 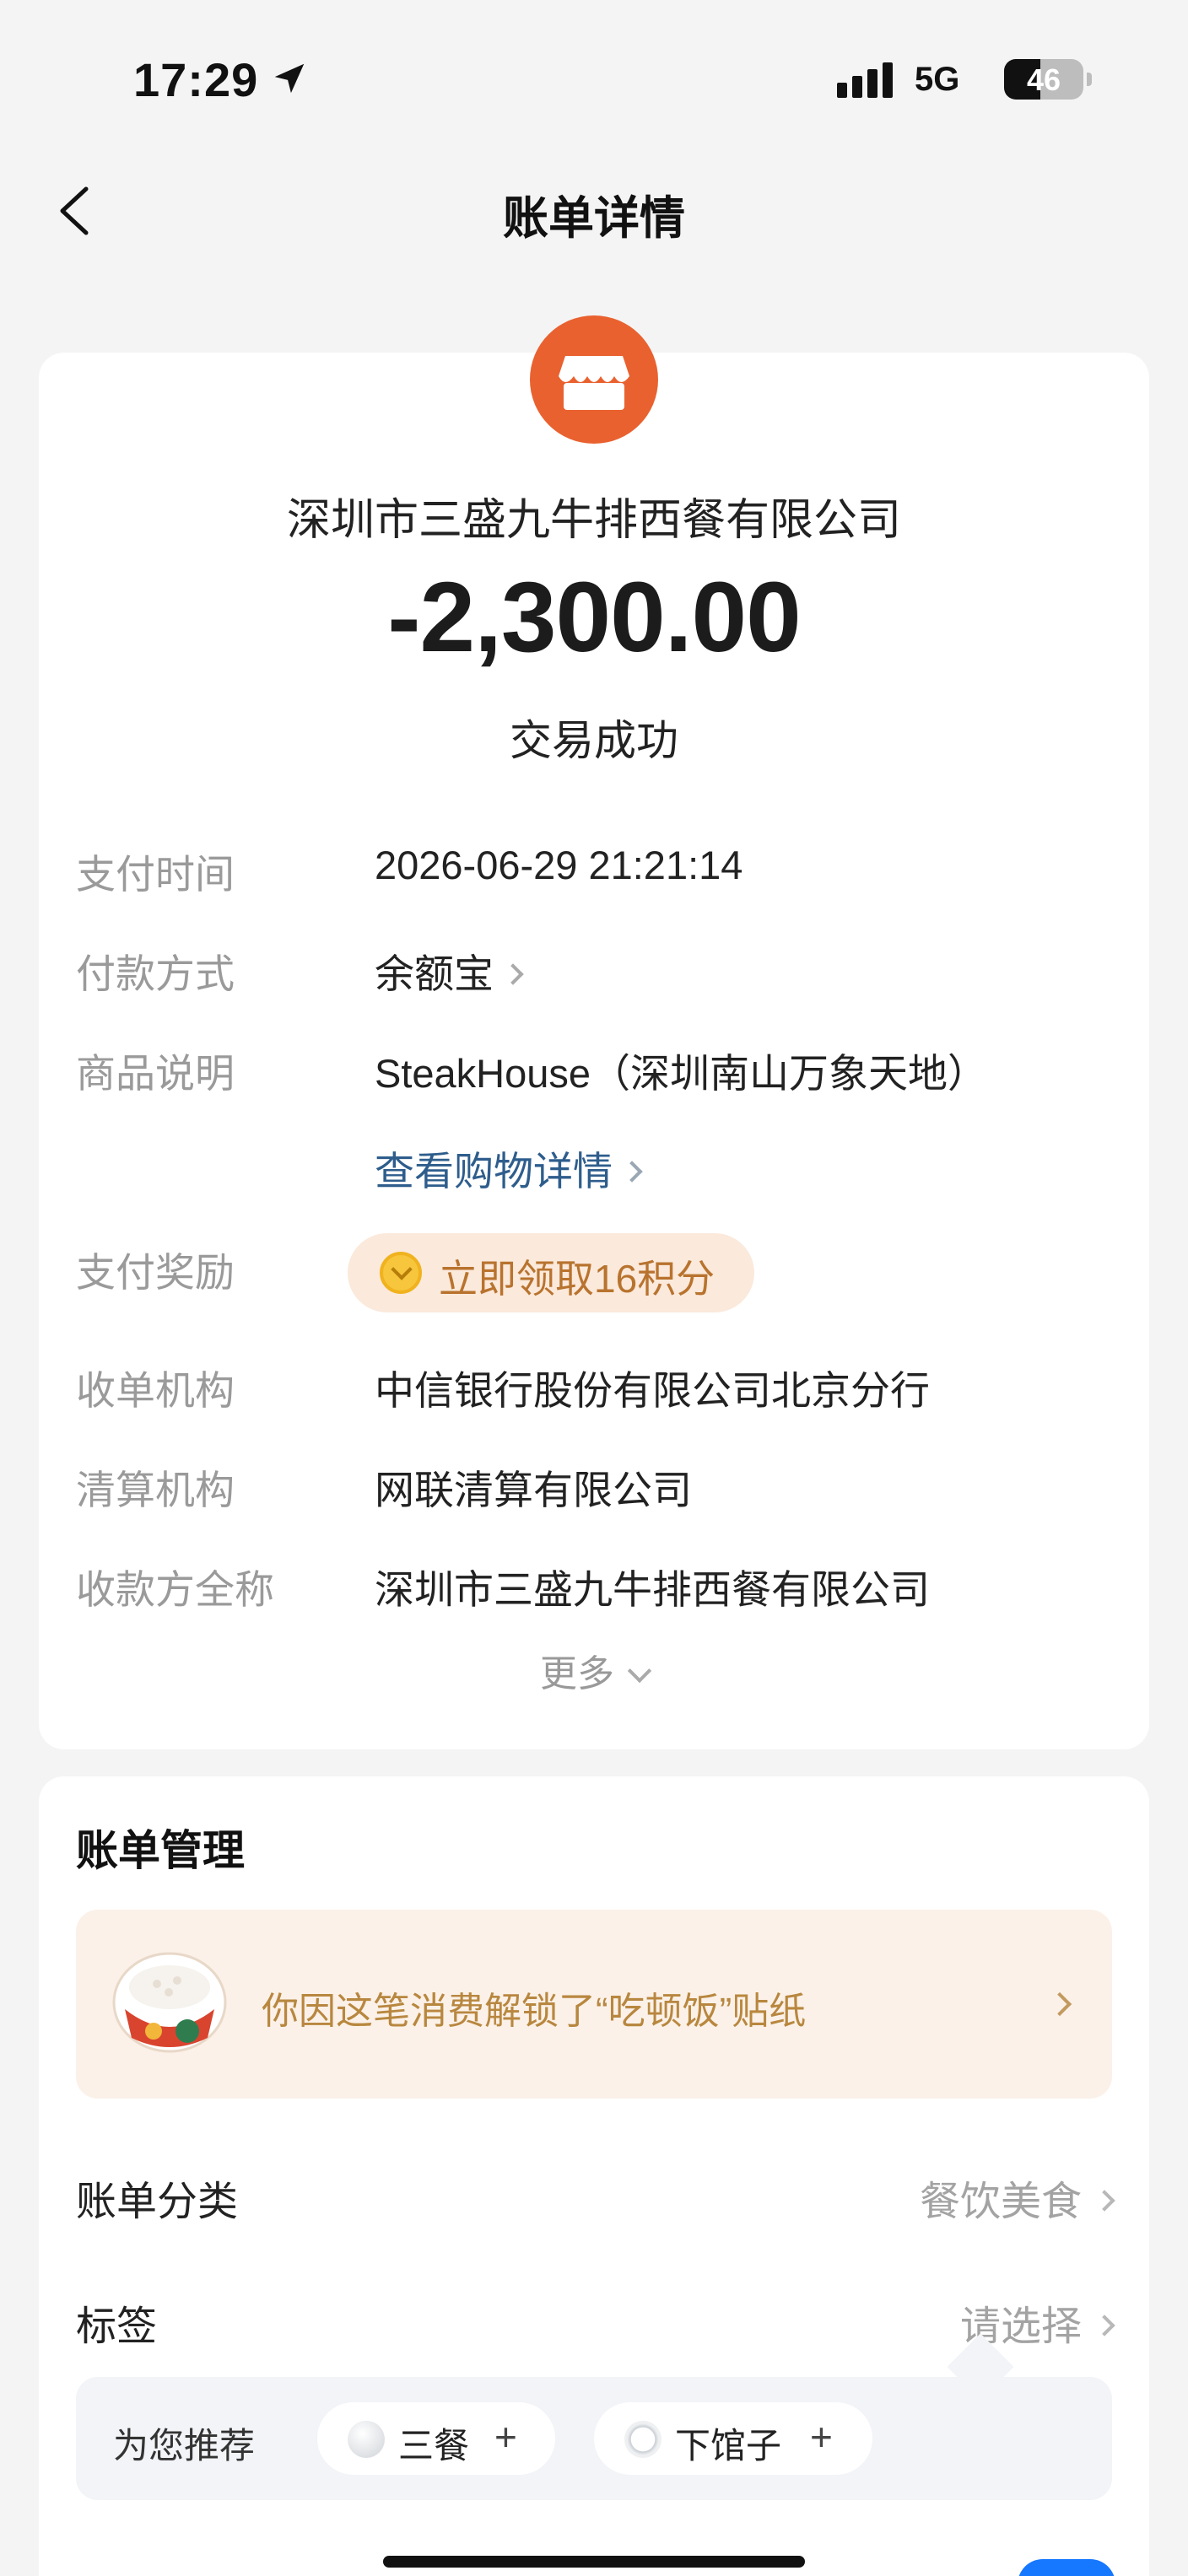 I want to click on payee-value: 深圳市三盛九牛排西餐有限公司, so click(x=652, y=1589).